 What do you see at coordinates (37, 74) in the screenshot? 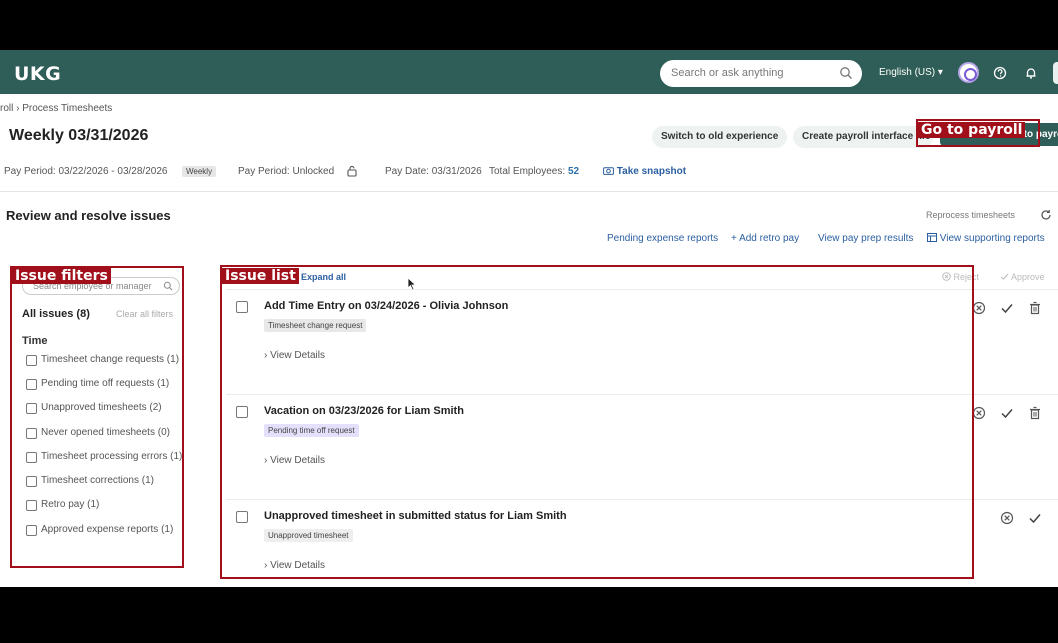
I see `ukg-logo: UKG` at bounding box center [37, 74].